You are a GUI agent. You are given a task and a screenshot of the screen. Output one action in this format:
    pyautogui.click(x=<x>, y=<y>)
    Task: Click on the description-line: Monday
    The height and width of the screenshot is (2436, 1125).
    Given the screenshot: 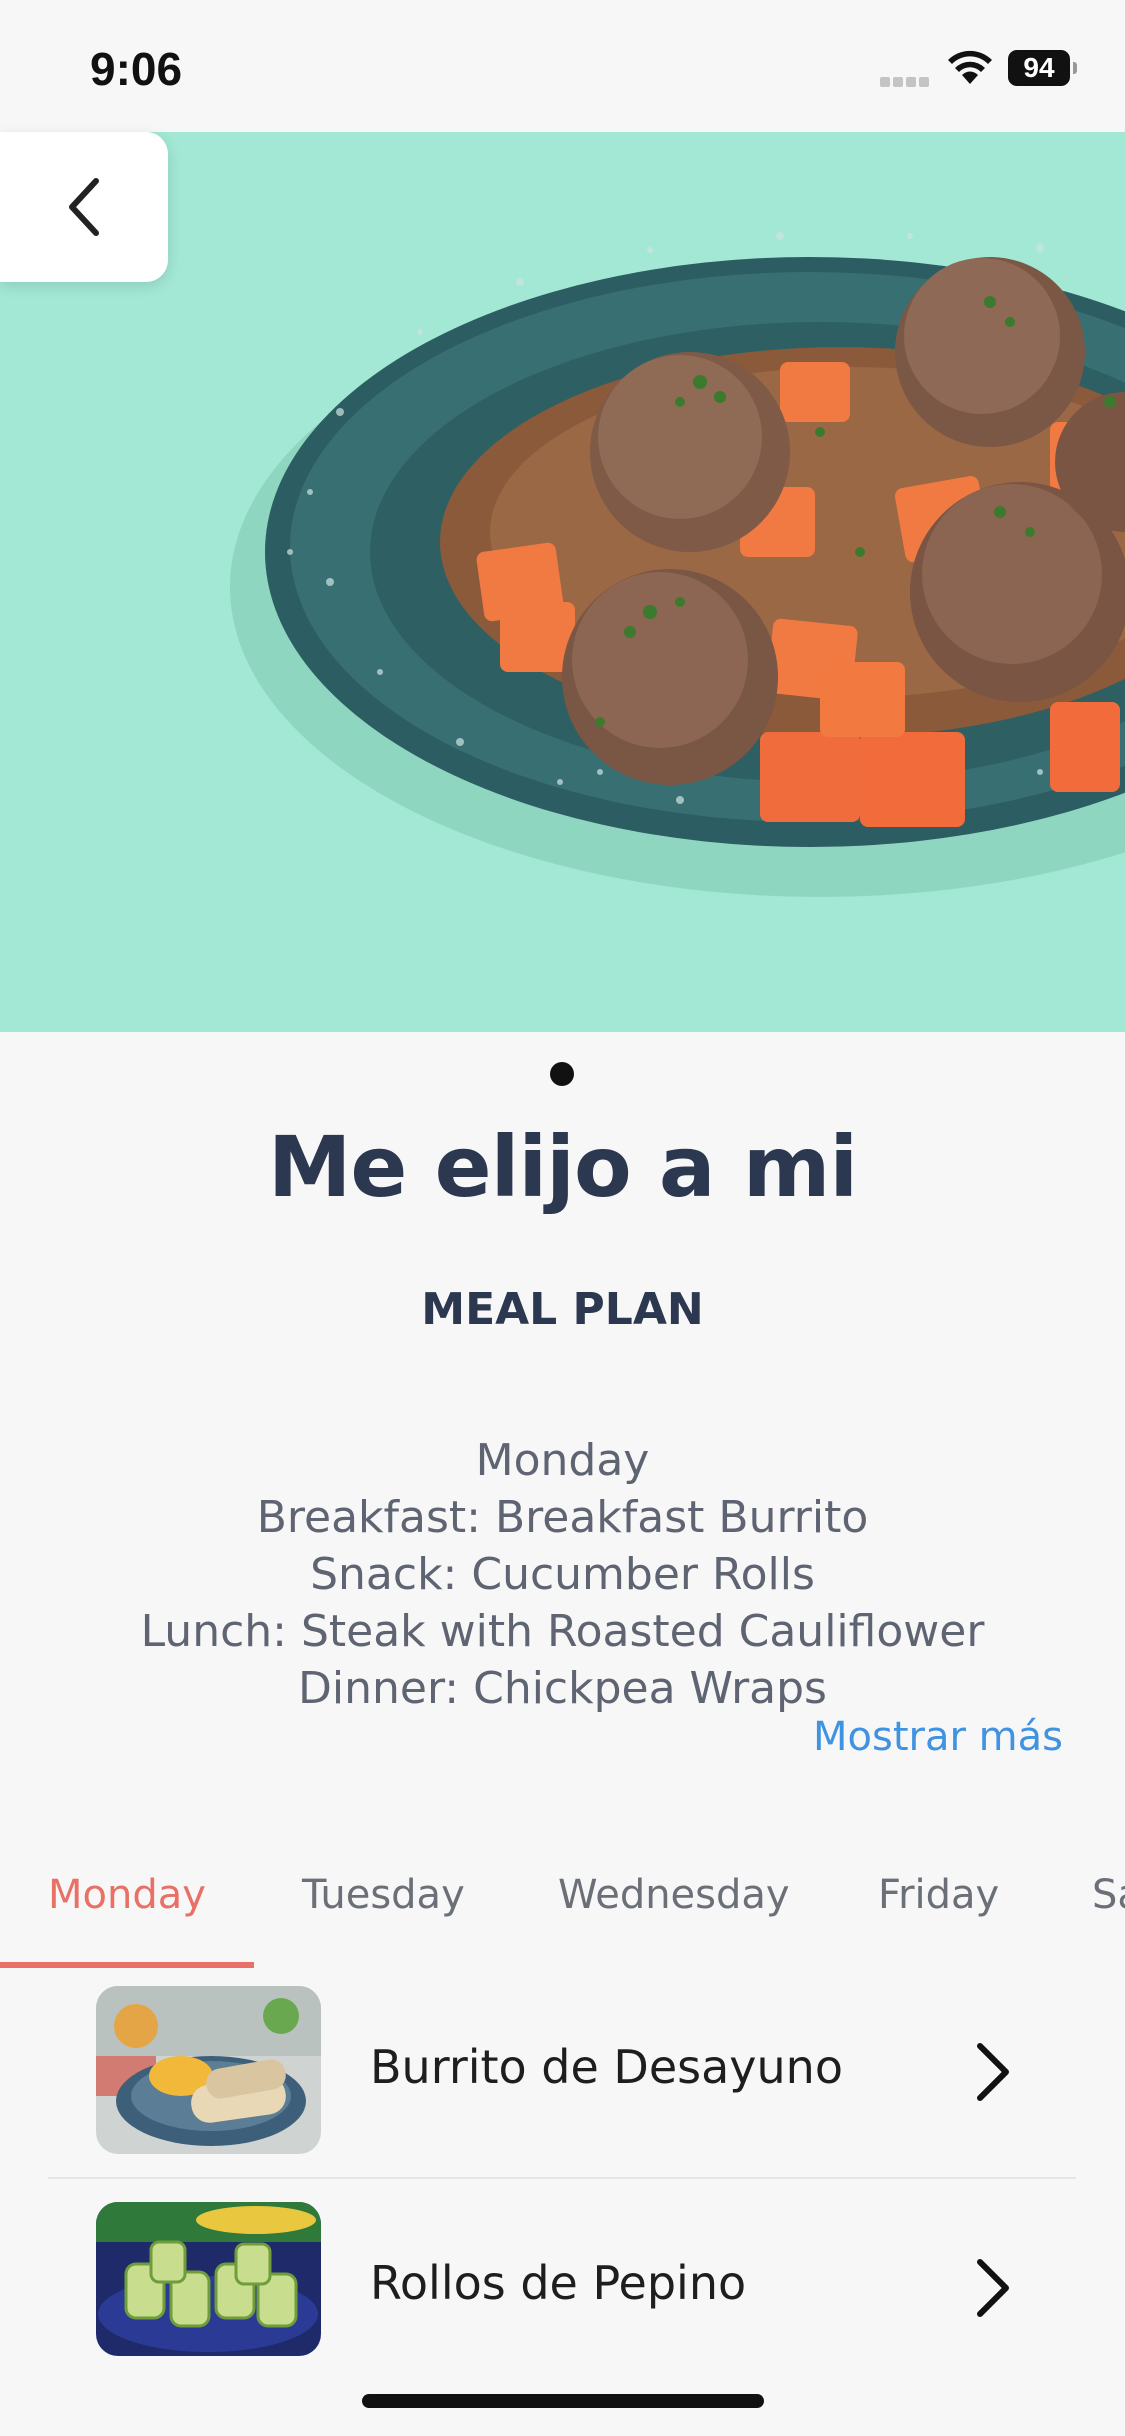 What is the action you would take?
    pyautogui.click(x=562, y=1460)
    